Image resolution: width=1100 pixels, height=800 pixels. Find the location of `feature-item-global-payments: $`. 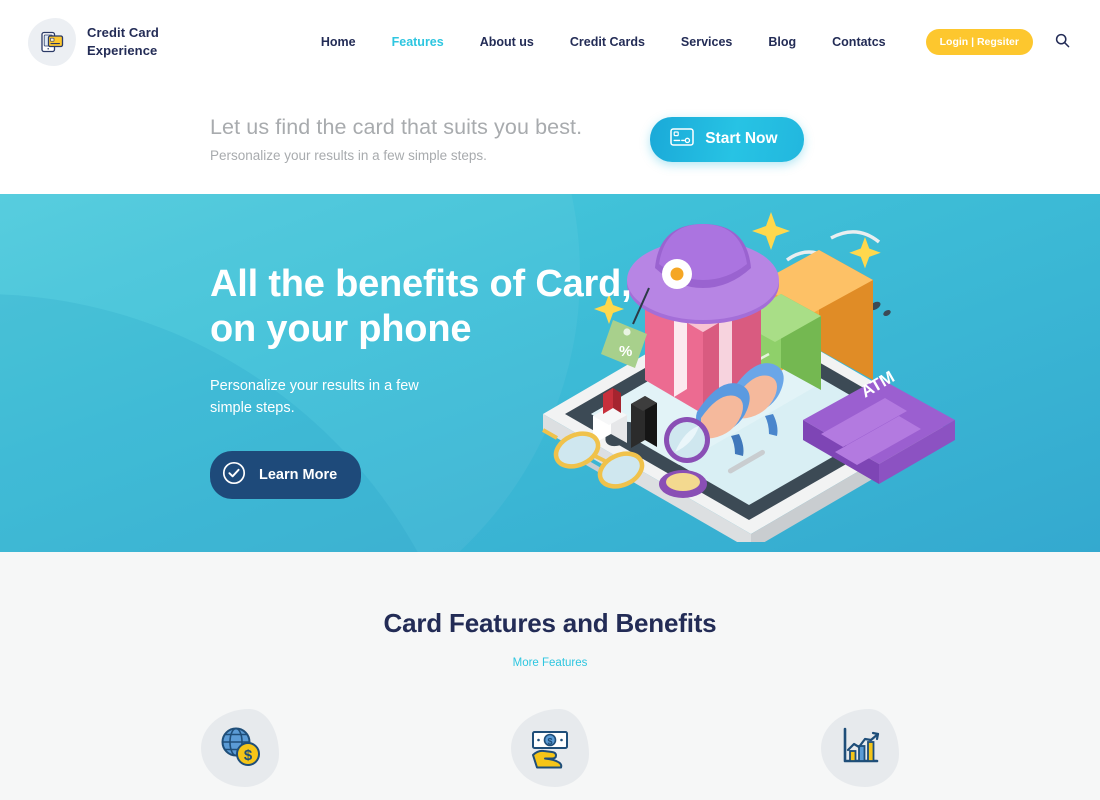

feature-item-global-payments: $ is located at coordinates (240, 748).